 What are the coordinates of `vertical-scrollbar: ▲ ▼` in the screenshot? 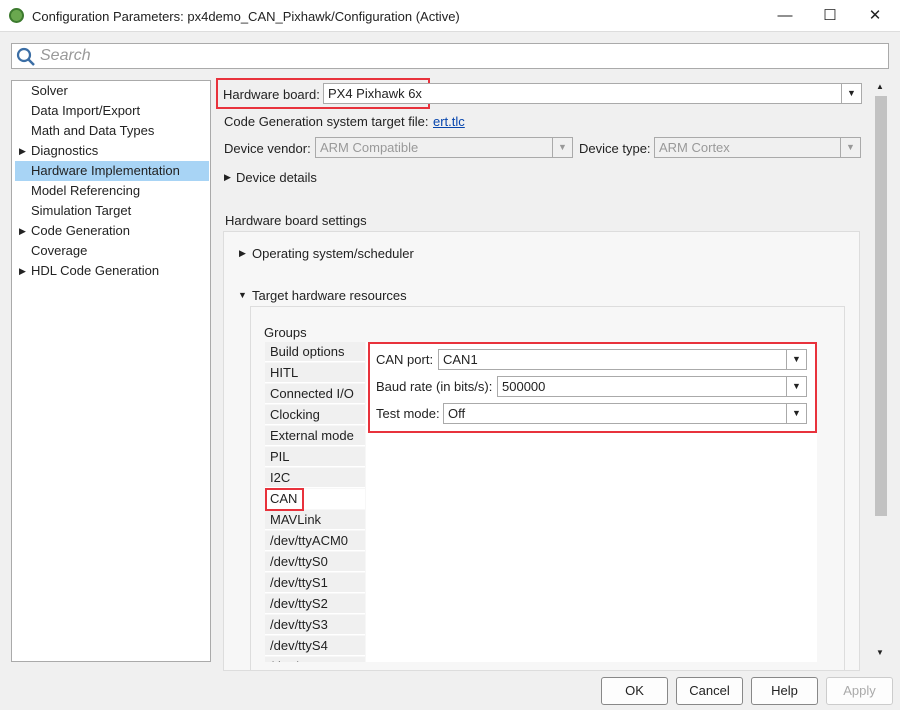 It's located at (881, 371).